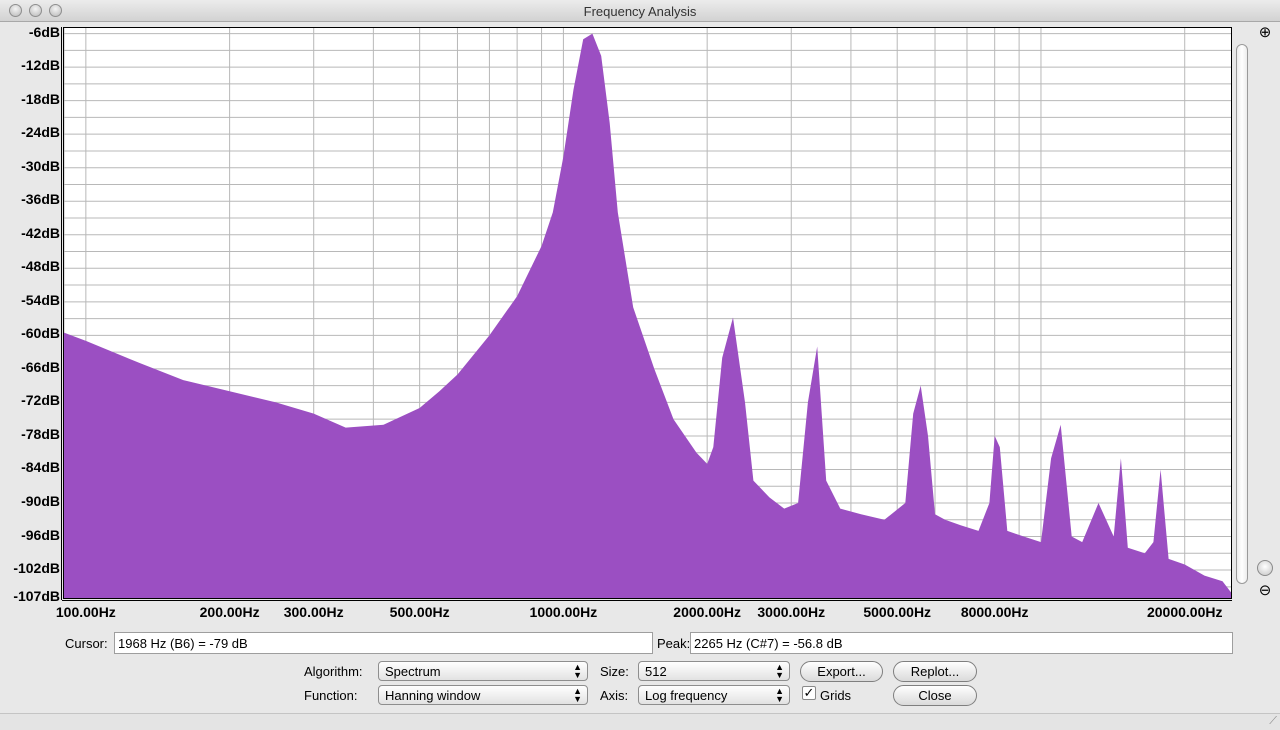 The width and height of the screenshot is (1280, 730). I want to click on size-value: 512, so click(656, 671).